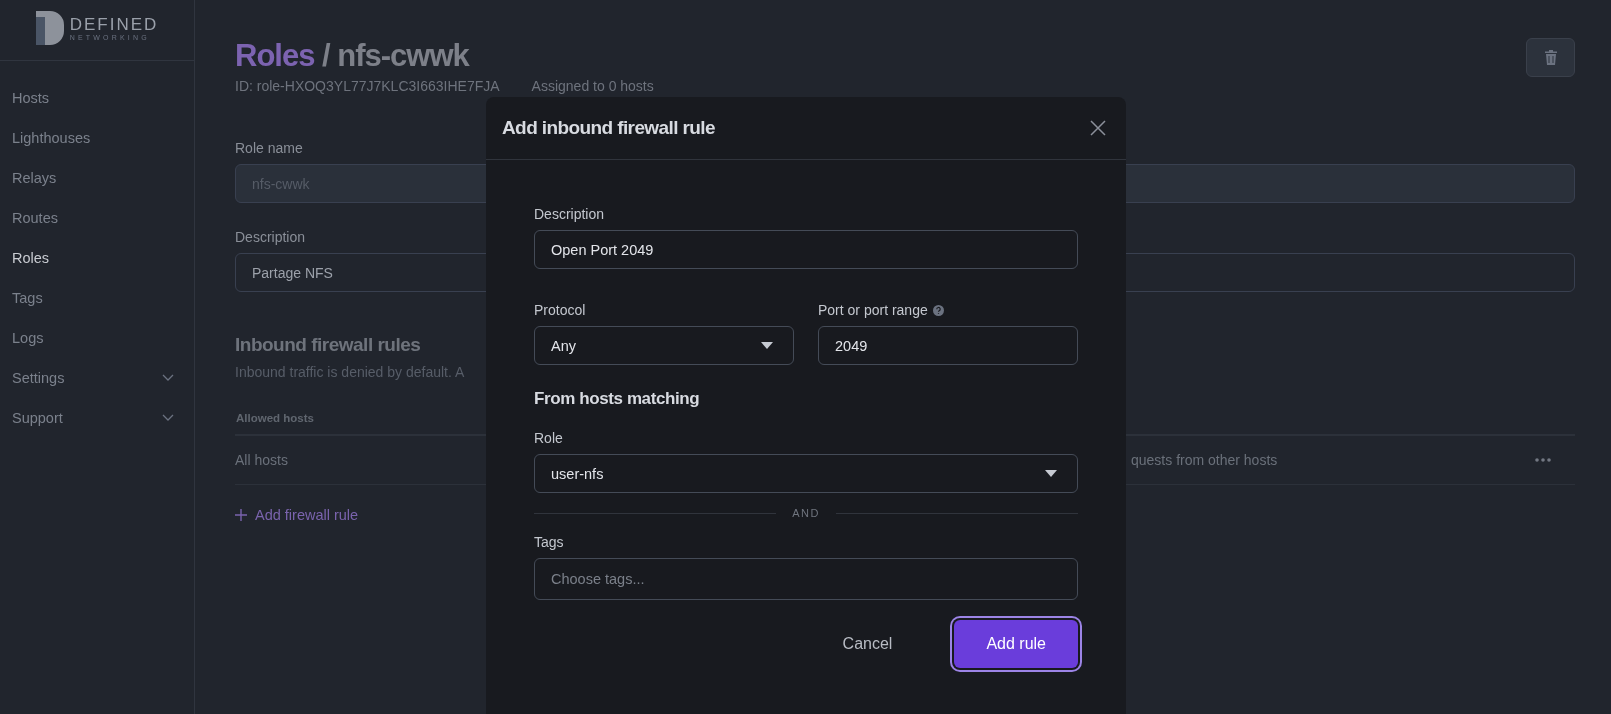  Describe the element at coordinates (269, 148) in the screenshot. I see `field-label: Role name` at that location.